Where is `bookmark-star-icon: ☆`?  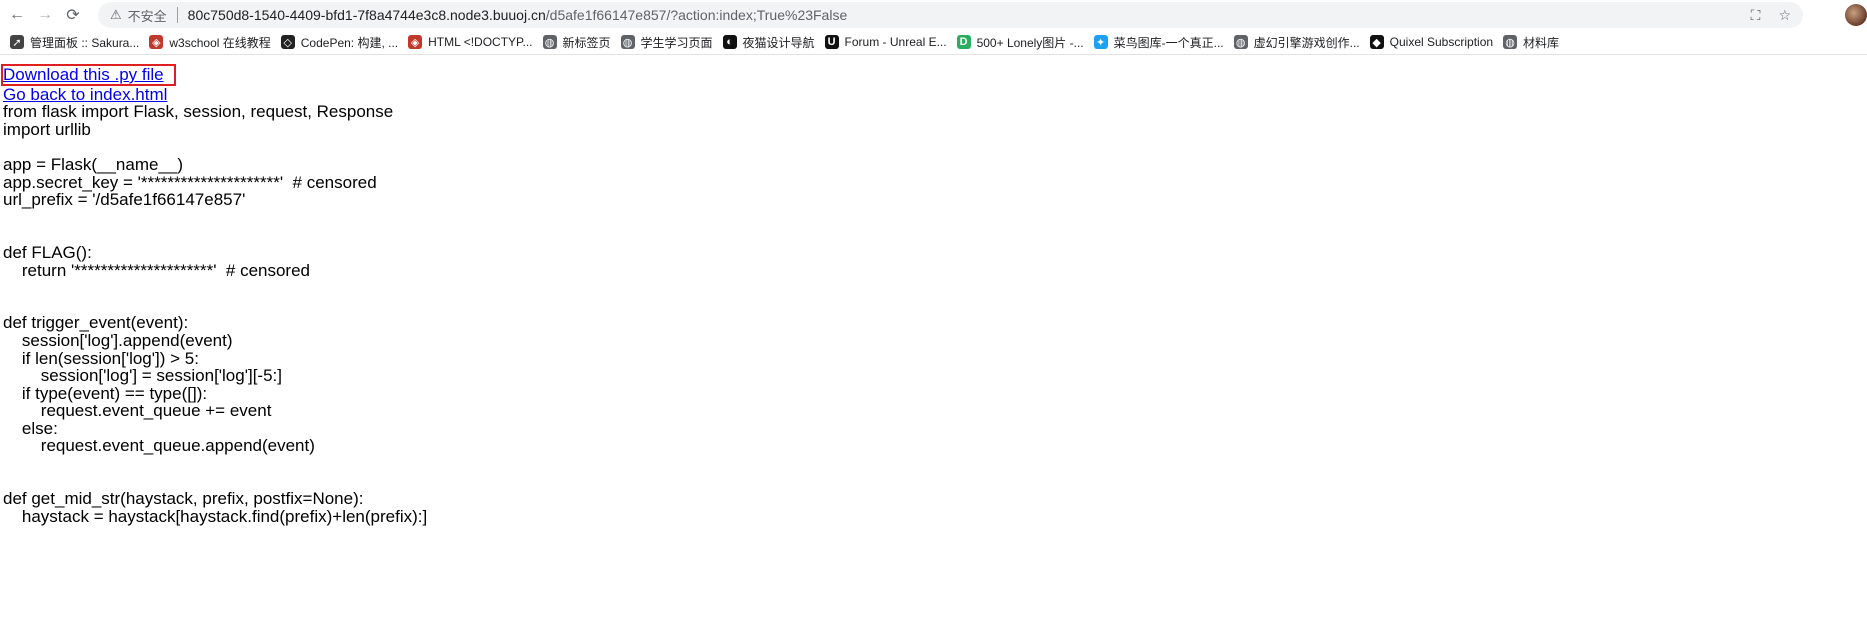 bookmark-star-icon: ☆ is located at coordinates (1784, 15).